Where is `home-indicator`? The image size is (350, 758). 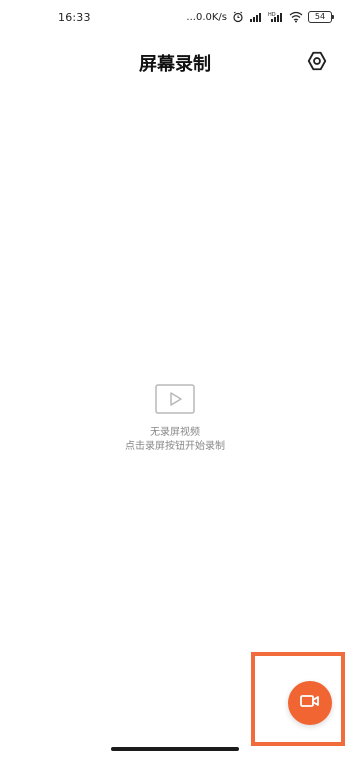
home-indicator is located at coordinates (175, 749).